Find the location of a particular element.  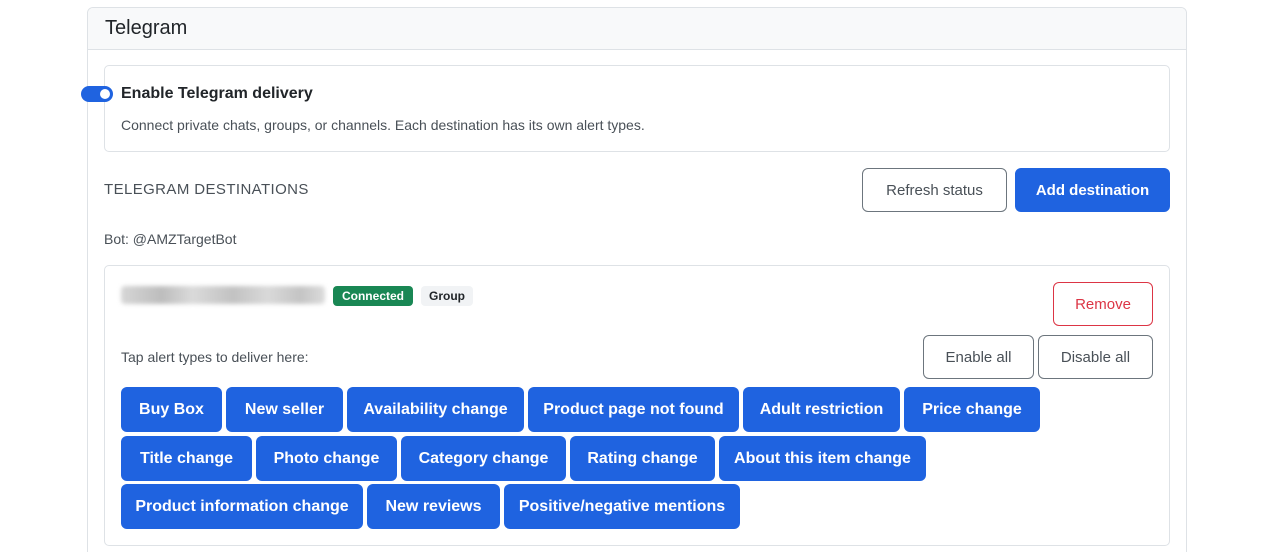

alert-chip-about-this-item-change: About this item change is located at coordinates (822, 458).